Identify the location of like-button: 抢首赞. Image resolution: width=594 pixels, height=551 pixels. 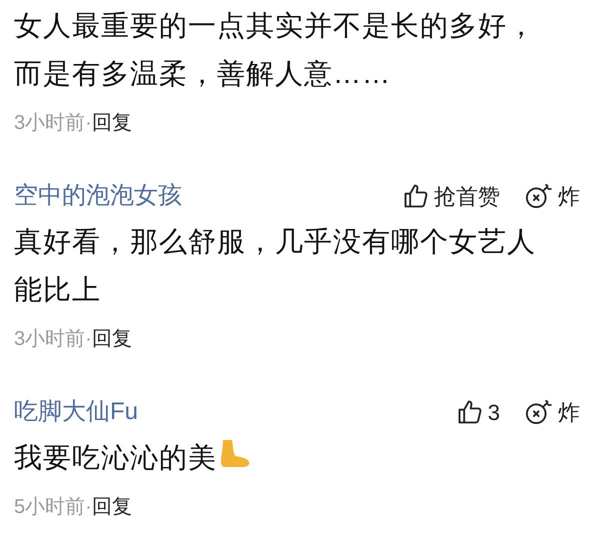
(451, 196).